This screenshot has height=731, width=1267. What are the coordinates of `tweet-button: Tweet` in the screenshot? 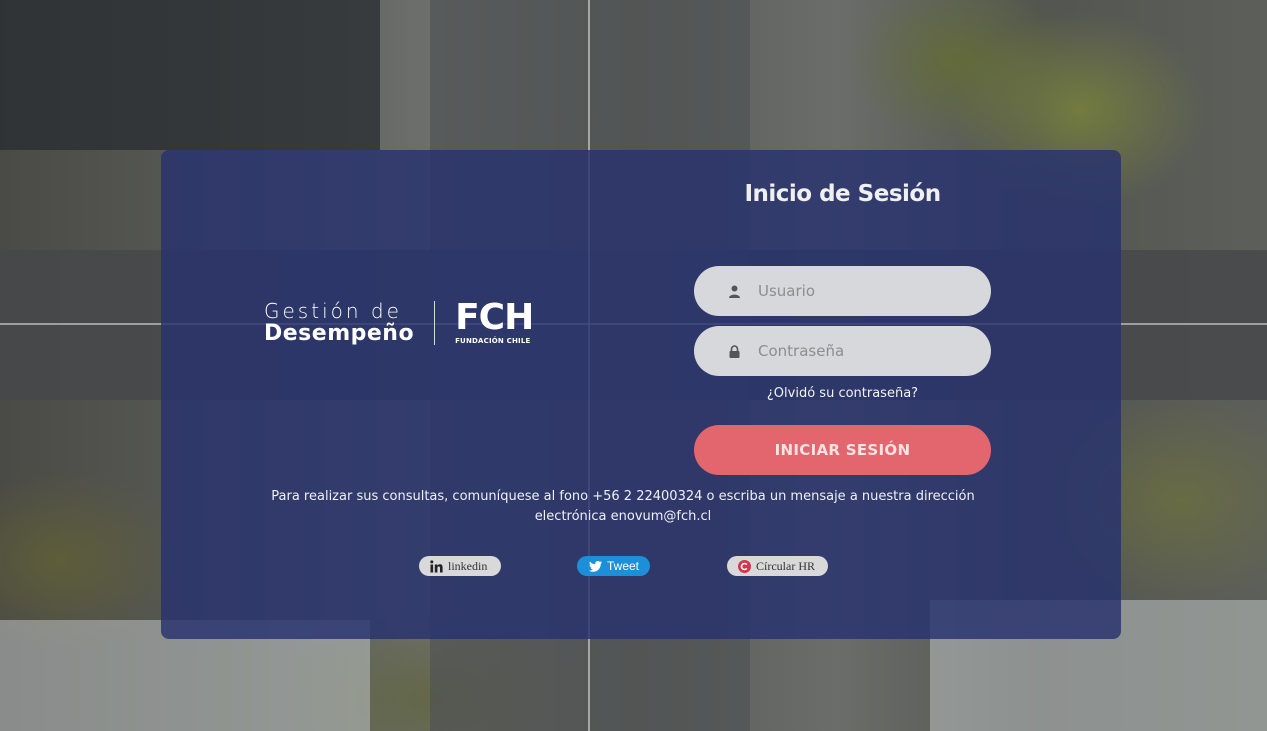 It's located at (613, 566).